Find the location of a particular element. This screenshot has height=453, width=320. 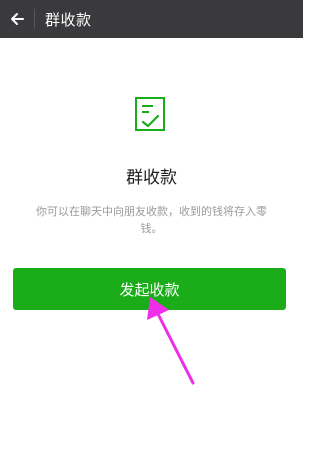

start-collection-button: 发起收款 is located at coordinates (149, 289).